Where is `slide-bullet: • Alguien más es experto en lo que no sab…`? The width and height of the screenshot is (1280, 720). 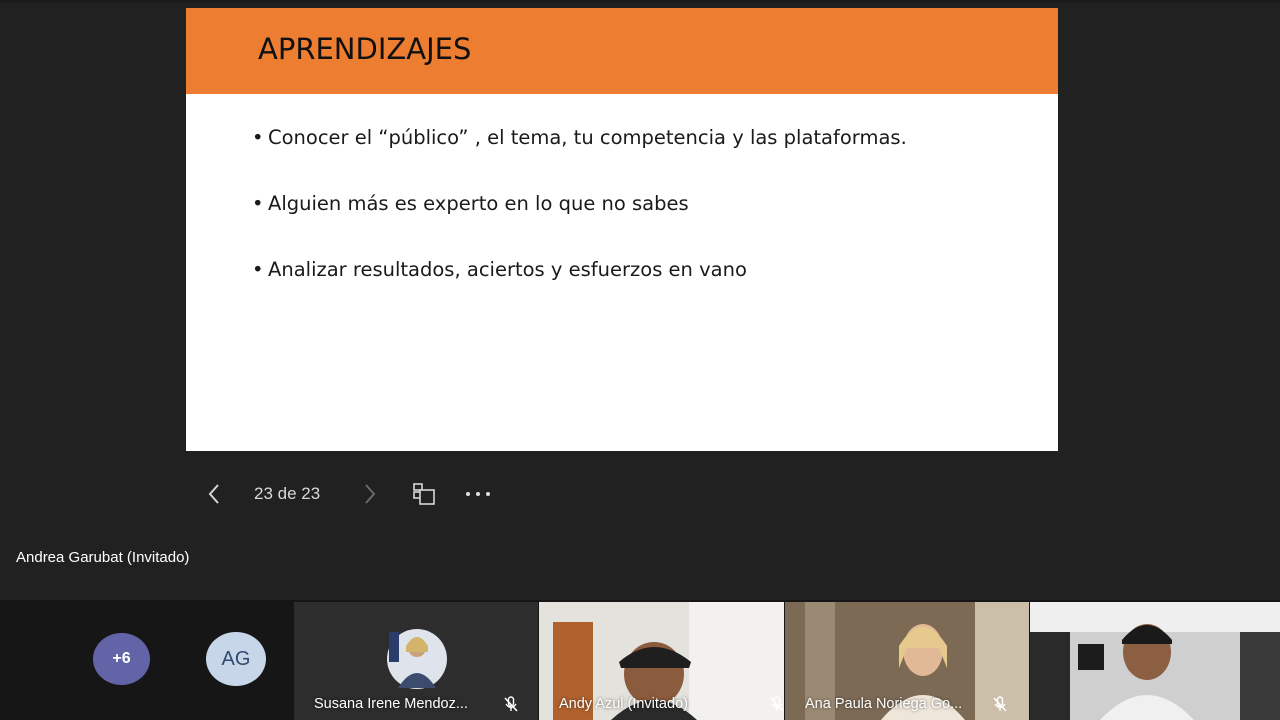
slide-bullet: • Alguien más es experto en lo que no sab… is located at coordinates (470, 203).